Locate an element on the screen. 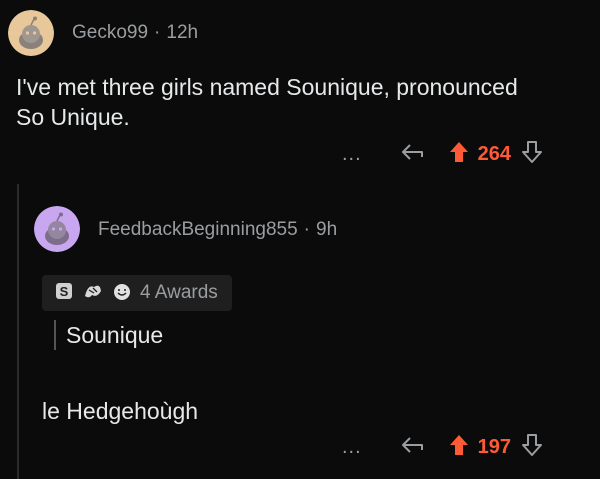  thread-line is located at coordinates (18, 331).